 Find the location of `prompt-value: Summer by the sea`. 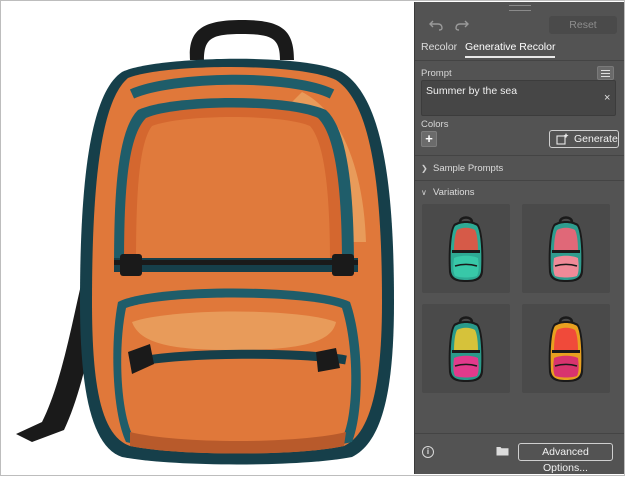

prompt-value: Summer by the sea is located at coordinates (472, 91).